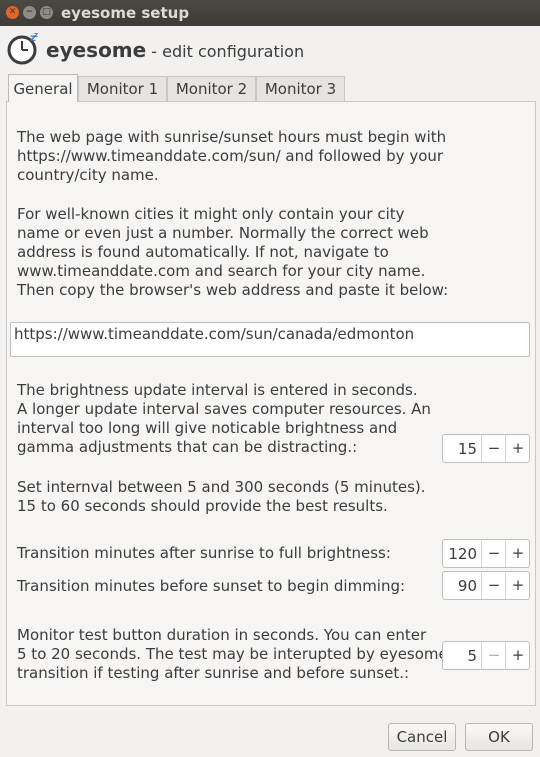  What do you see at coordinates (46, 12) in the screenshot?
I see `maximize-icon: □` at bounding box center [46, 12].